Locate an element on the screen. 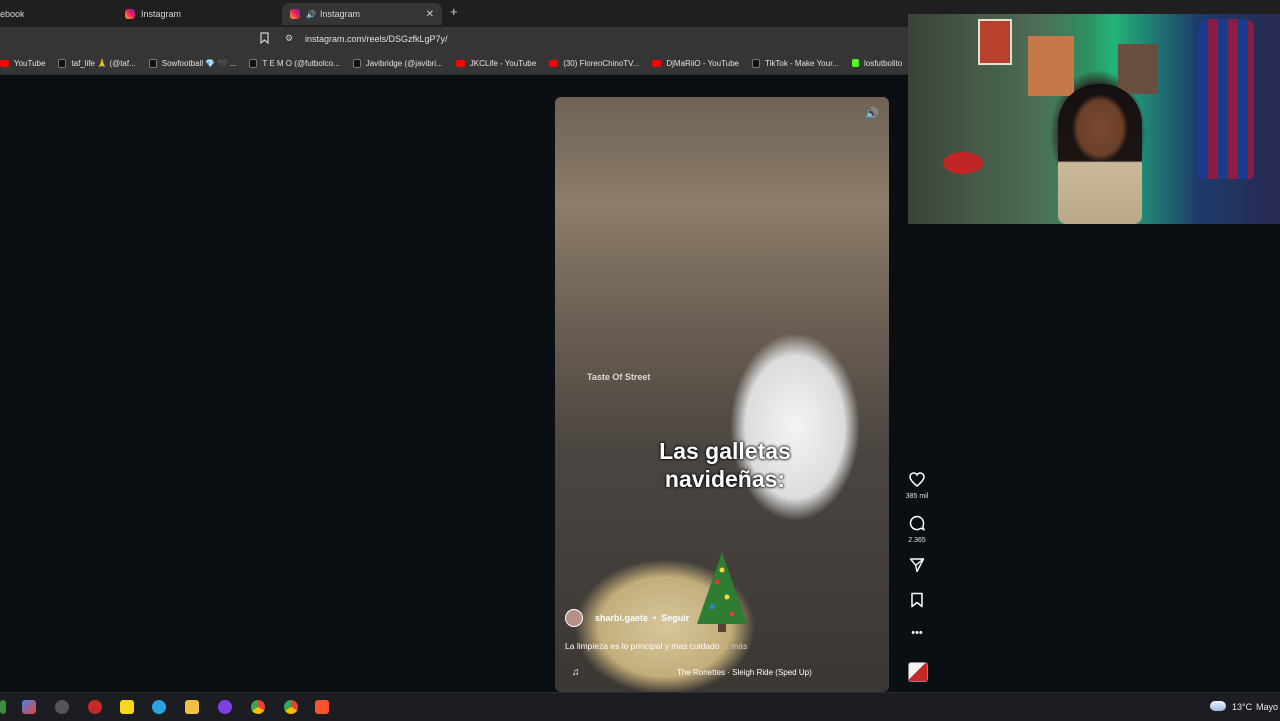 The image size is (1280, 721). hanging-jersey is located at coordinates (1226, 99).